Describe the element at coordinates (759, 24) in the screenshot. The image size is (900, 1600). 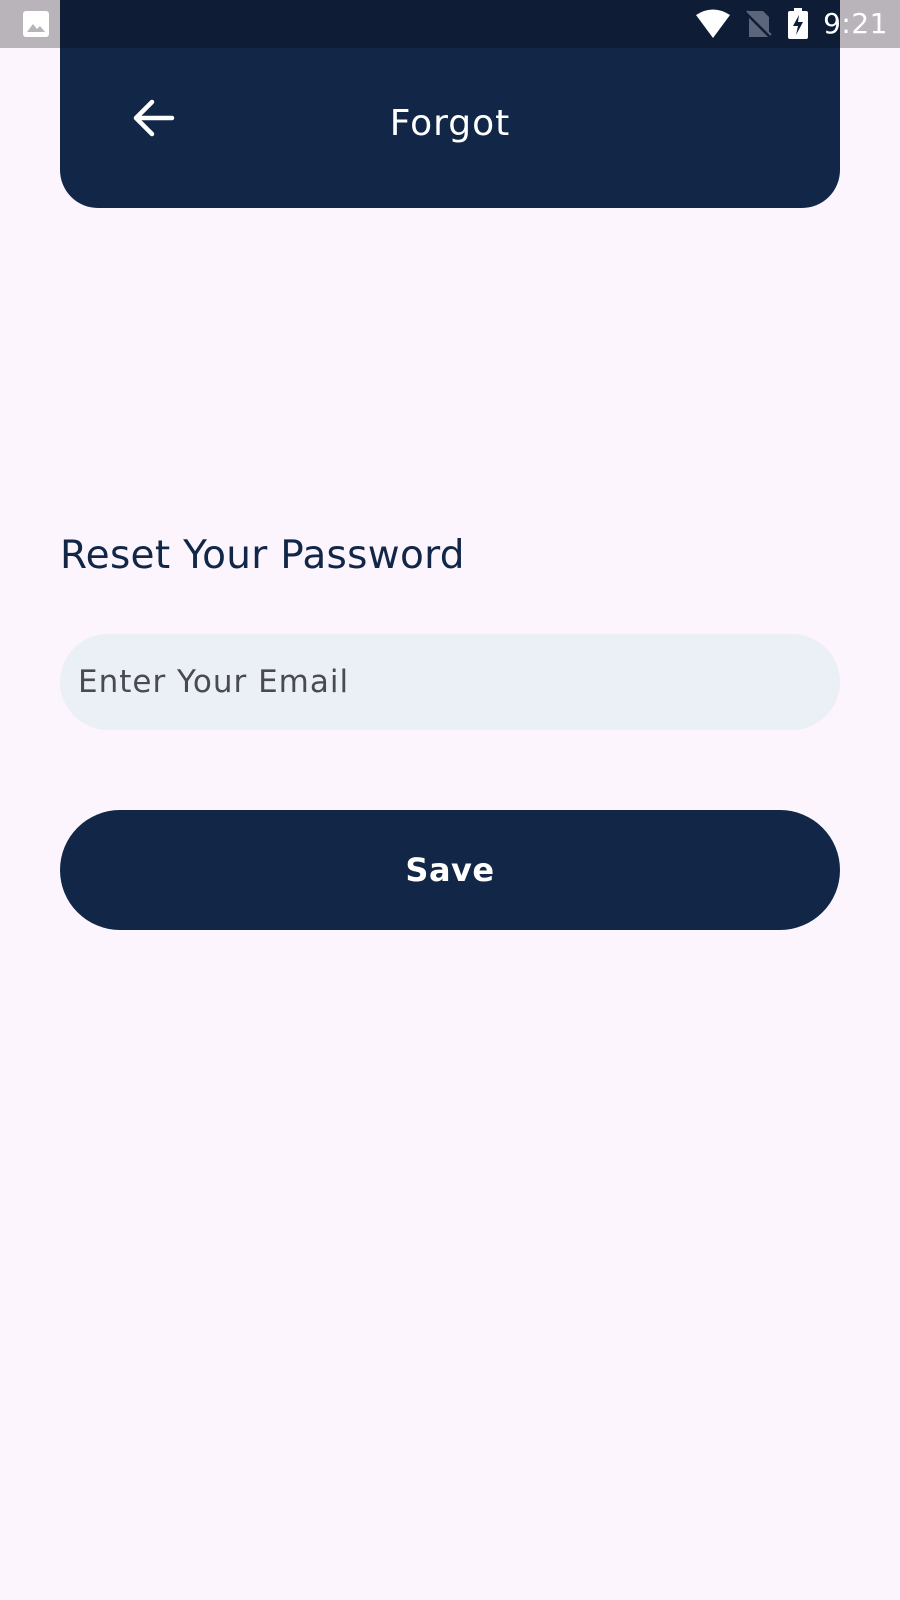
I see `no-sim-icon` at that location.